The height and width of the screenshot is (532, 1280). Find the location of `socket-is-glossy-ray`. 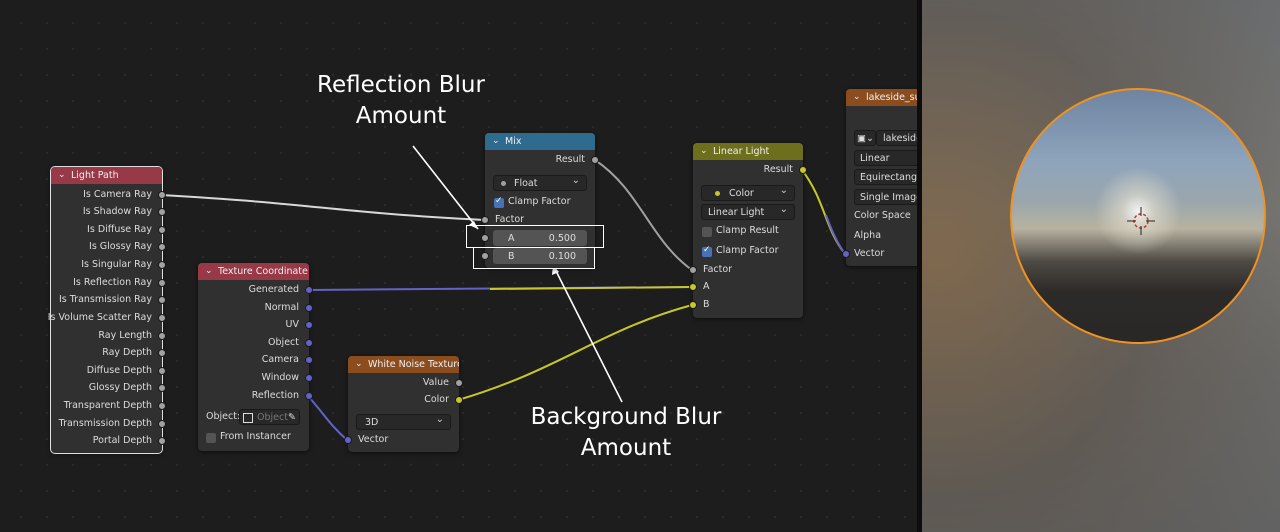

socket-is-glossy-ray is located at coordinates (162, 247).